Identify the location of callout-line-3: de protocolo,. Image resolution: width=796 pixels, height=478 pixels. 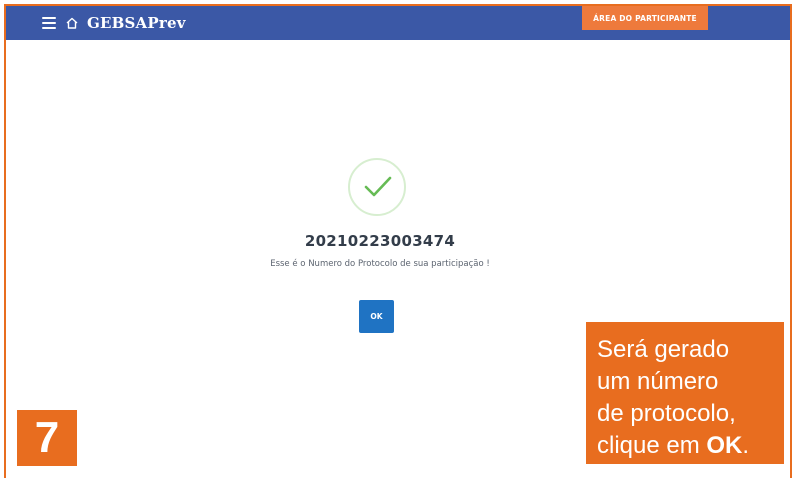
(666, 413).